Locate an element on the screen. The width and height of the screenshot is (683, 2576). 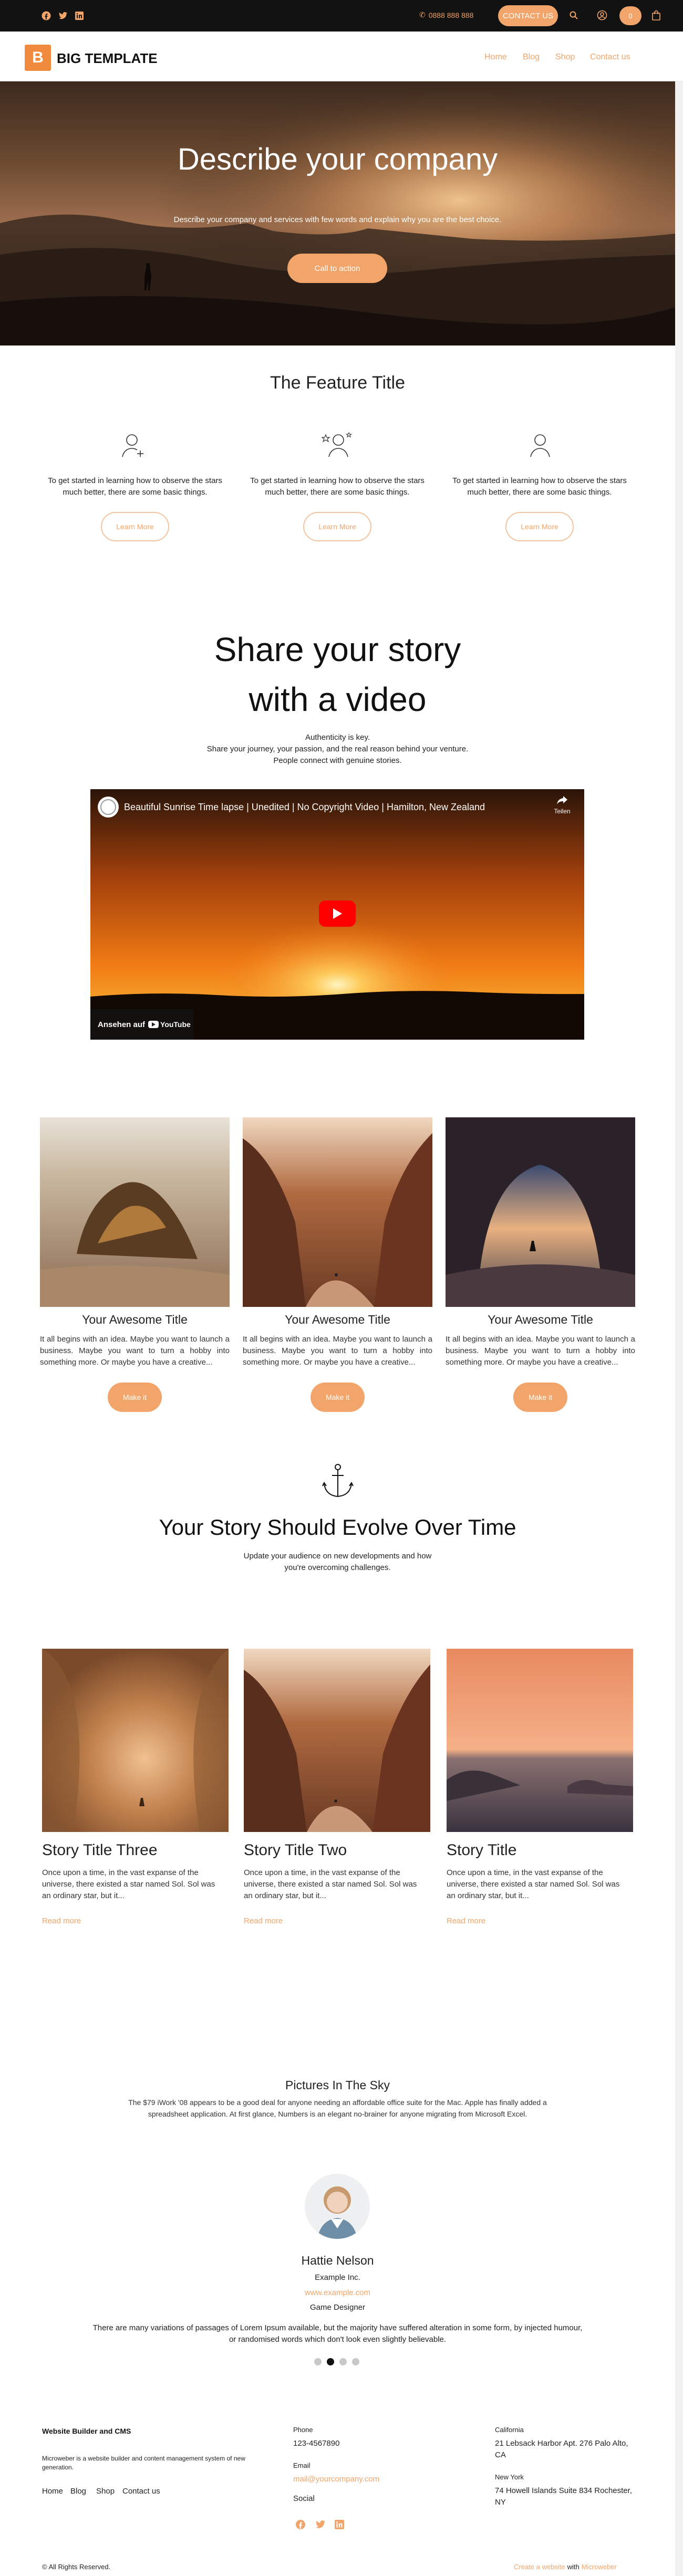
search-icon is located at coordinates (573, 17).